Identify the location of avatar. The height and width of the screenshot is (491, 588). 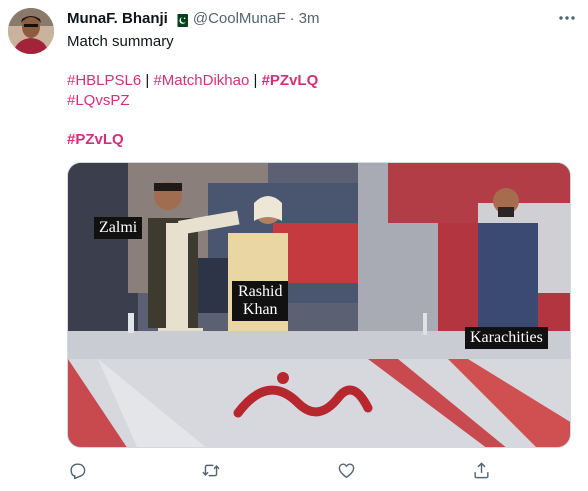
(31, 31).